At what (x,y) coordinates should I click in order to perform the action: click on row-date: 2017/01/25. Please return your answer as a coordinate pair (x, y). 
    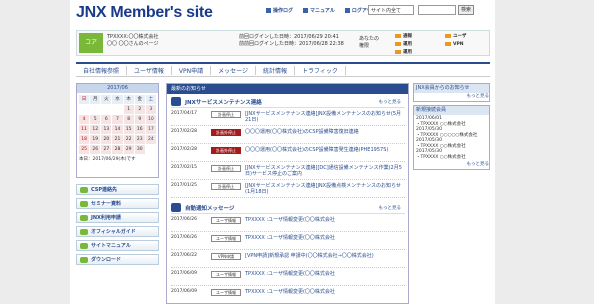
    Looking at the image, I should click on (184, 185).